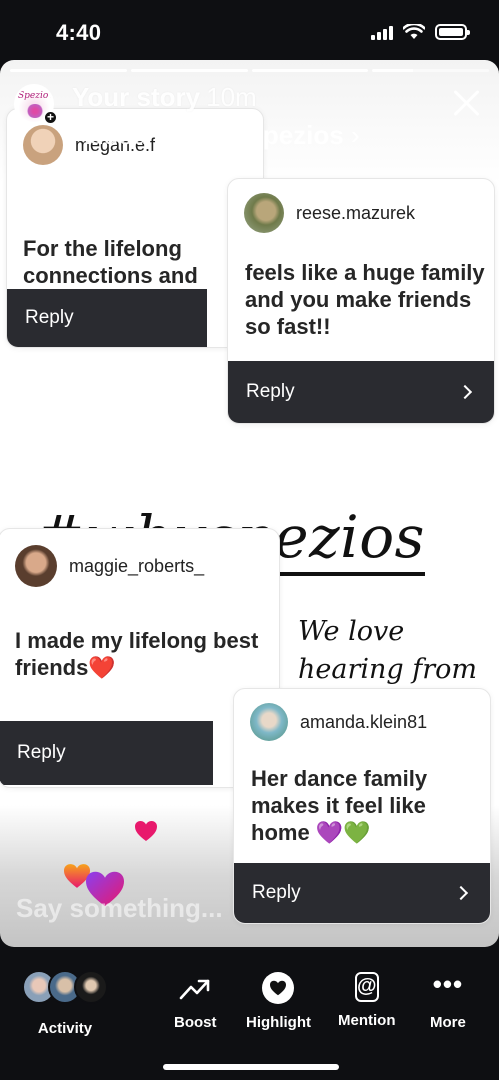 This screenshot has width=499, height=1080. I want to click on trending-up-icon, so click(194, 989).